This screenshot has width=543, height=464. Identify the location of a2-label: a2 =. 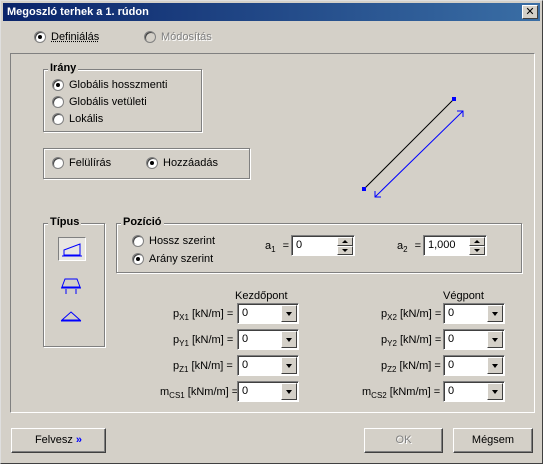
(409, 247).